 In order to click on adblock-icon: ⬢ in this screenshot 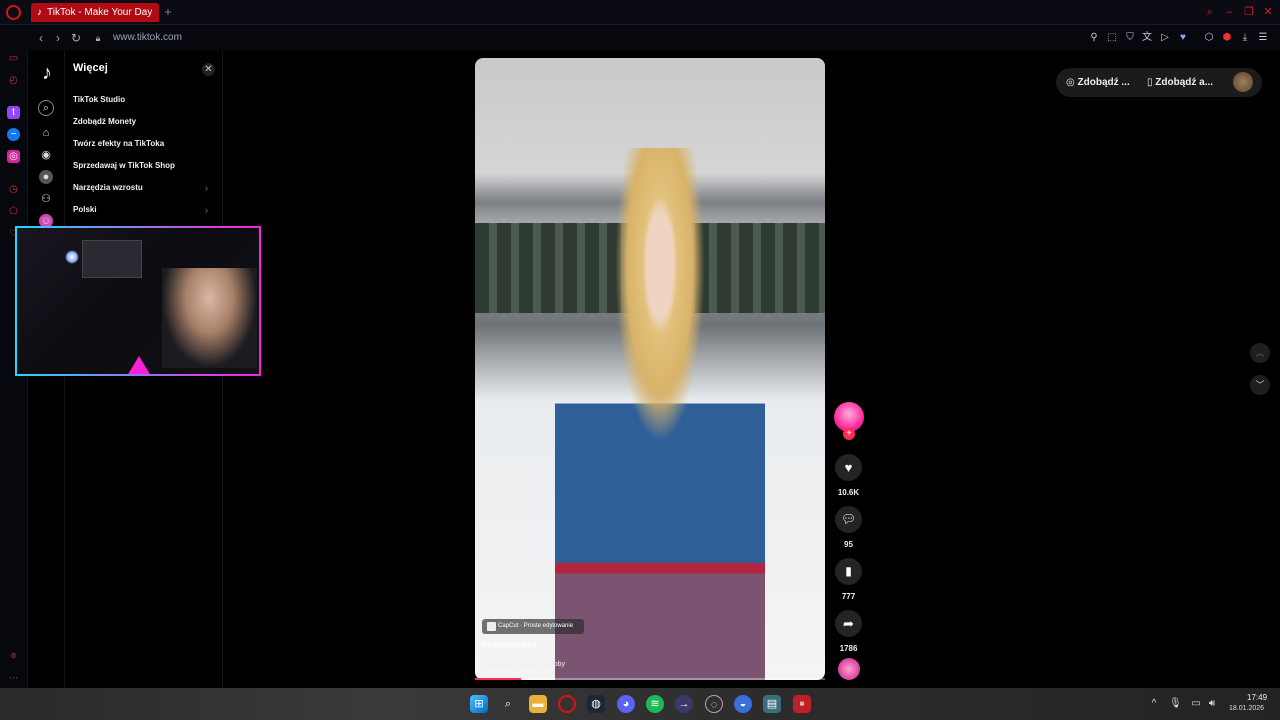, I will do `click(1227, 38)`.